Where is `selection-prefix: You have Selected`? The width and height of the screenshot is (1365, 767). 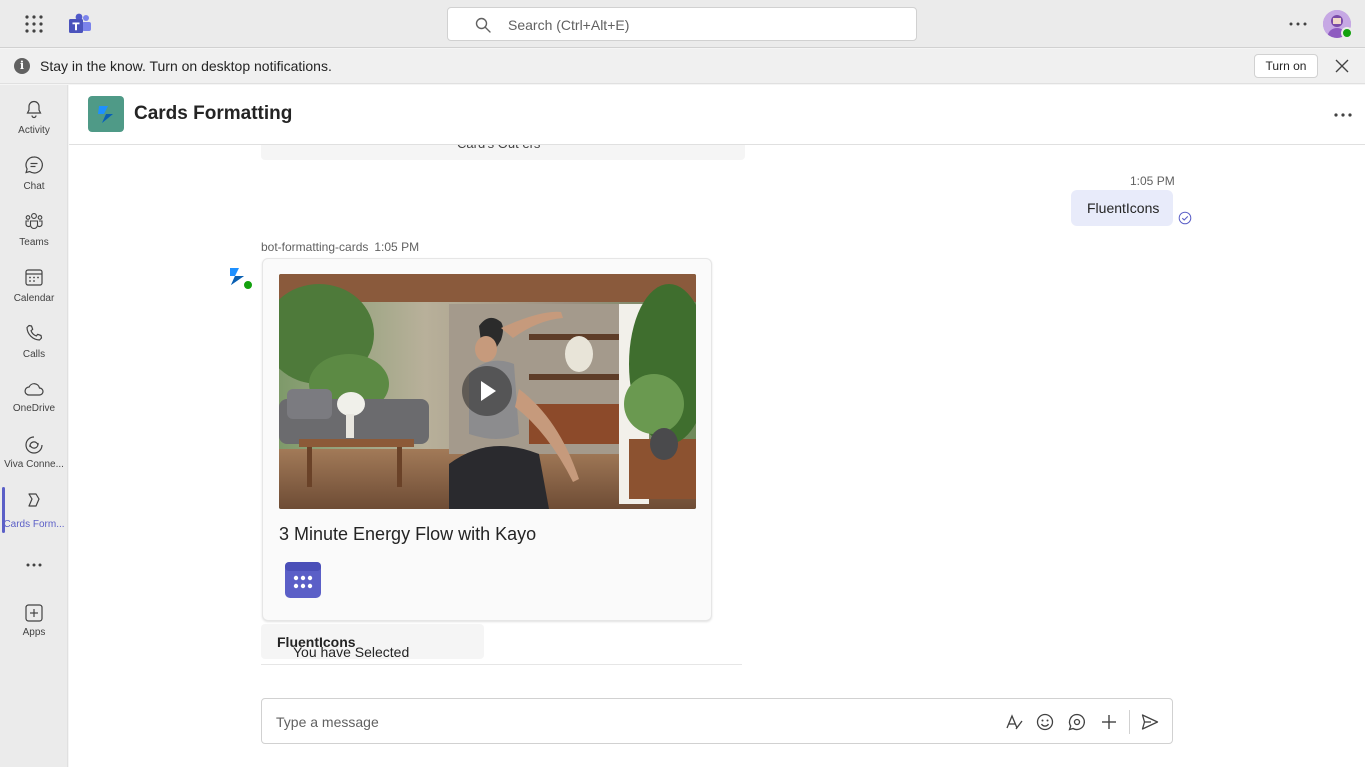
selection-prefix: You have Selected is located at coordinates (351, 652).